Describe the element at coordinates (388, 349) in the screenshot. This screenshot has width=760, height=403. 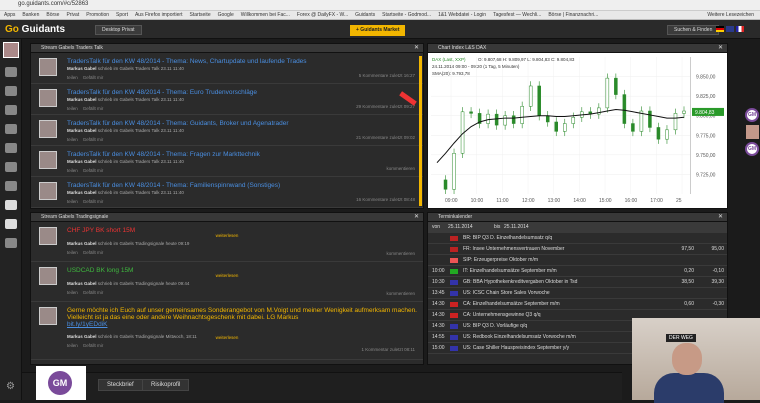
I see `comment-count: 1 Kommentar zuletzt 08:11` at that location.